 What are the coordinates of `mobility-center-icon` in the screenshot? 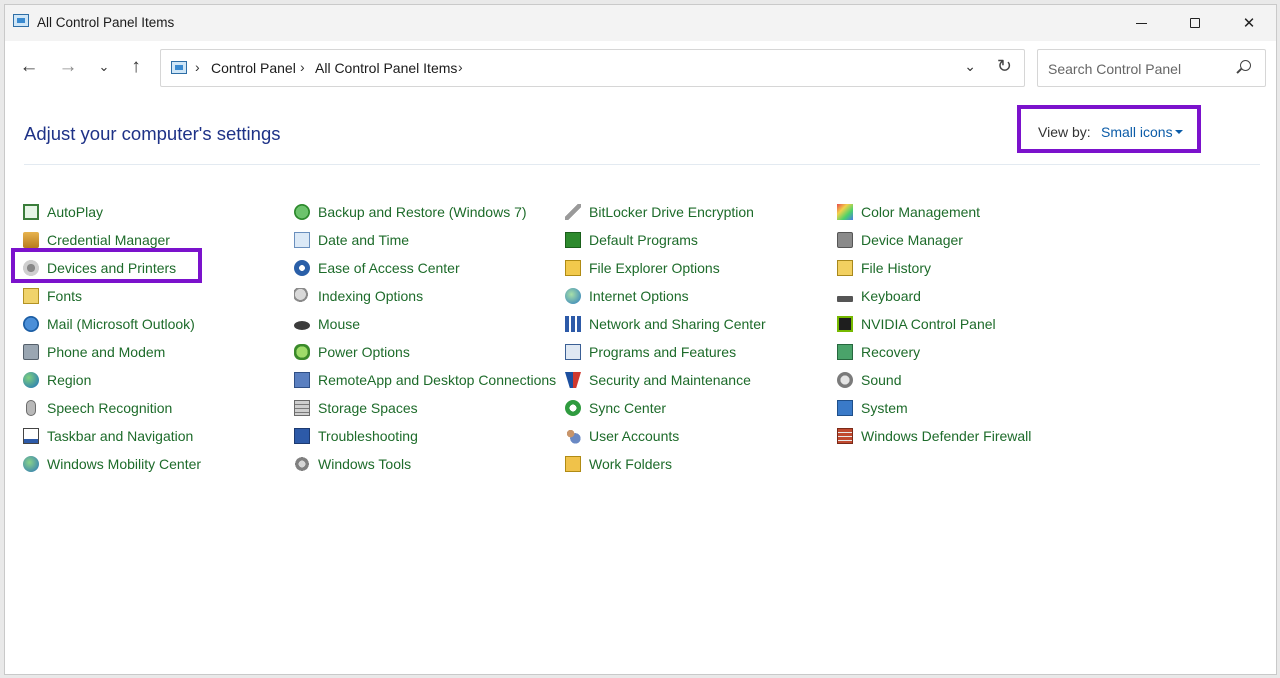 It's located at (31, 464).